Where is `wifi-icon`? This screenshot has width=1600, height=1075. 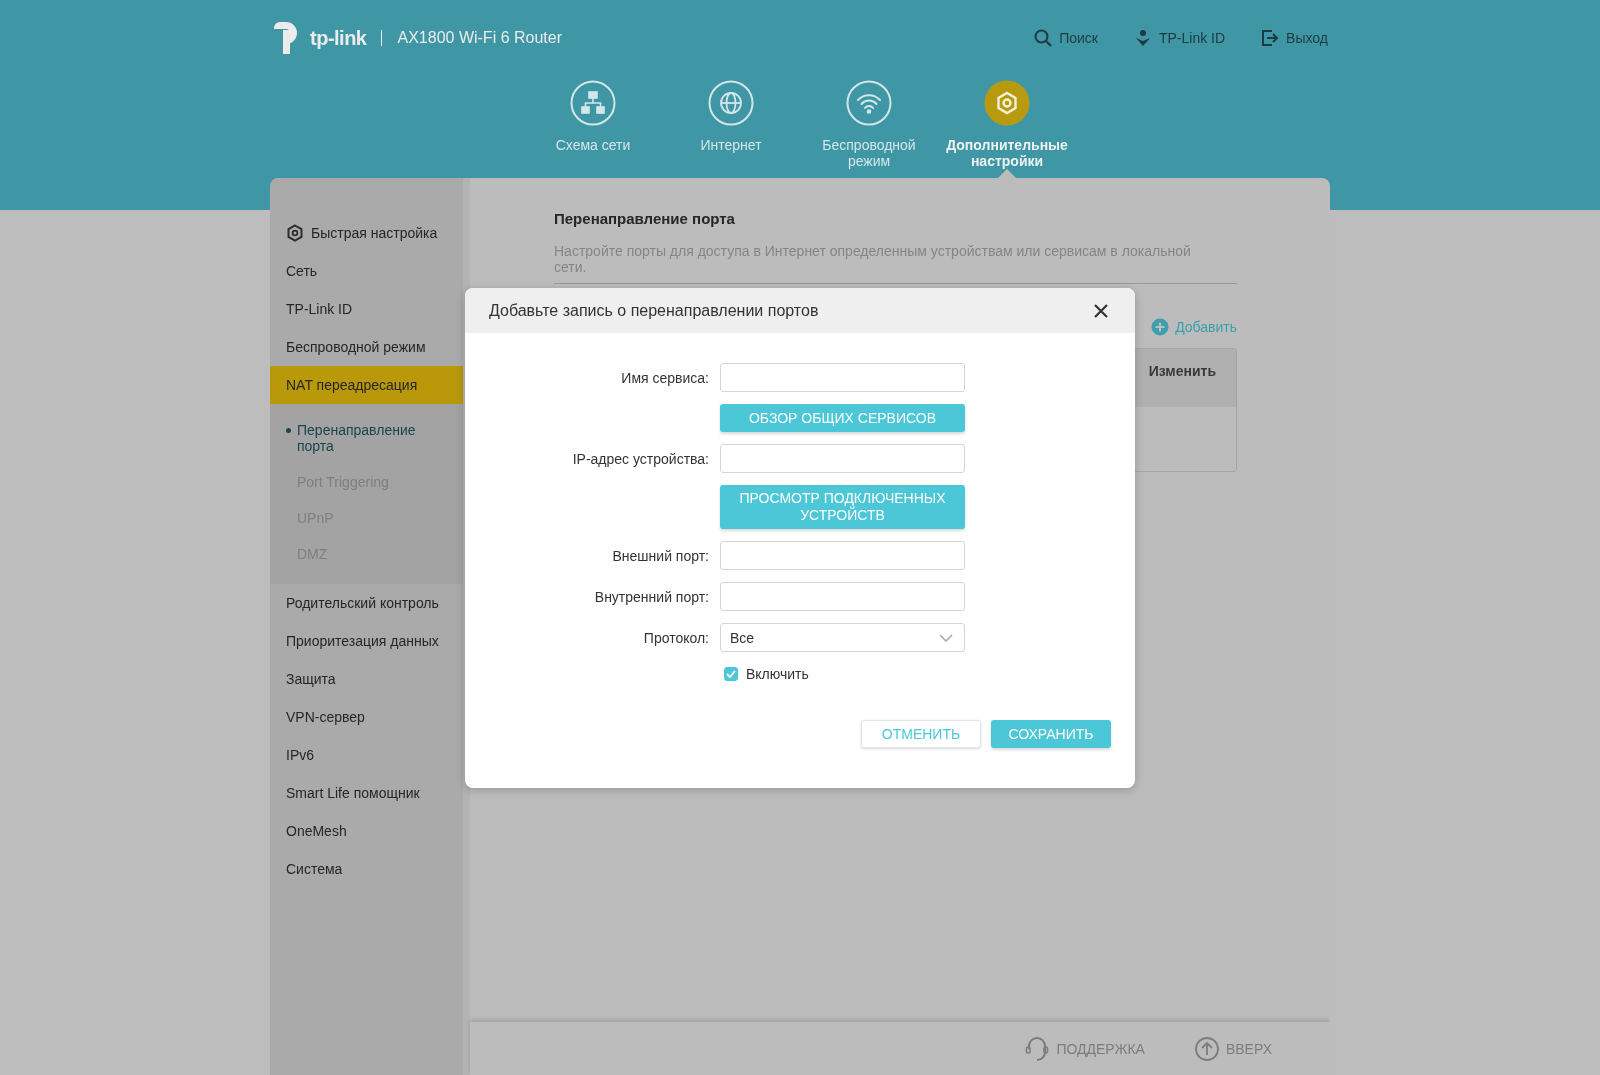
wifi-icon is located at coordinates (869, 103).